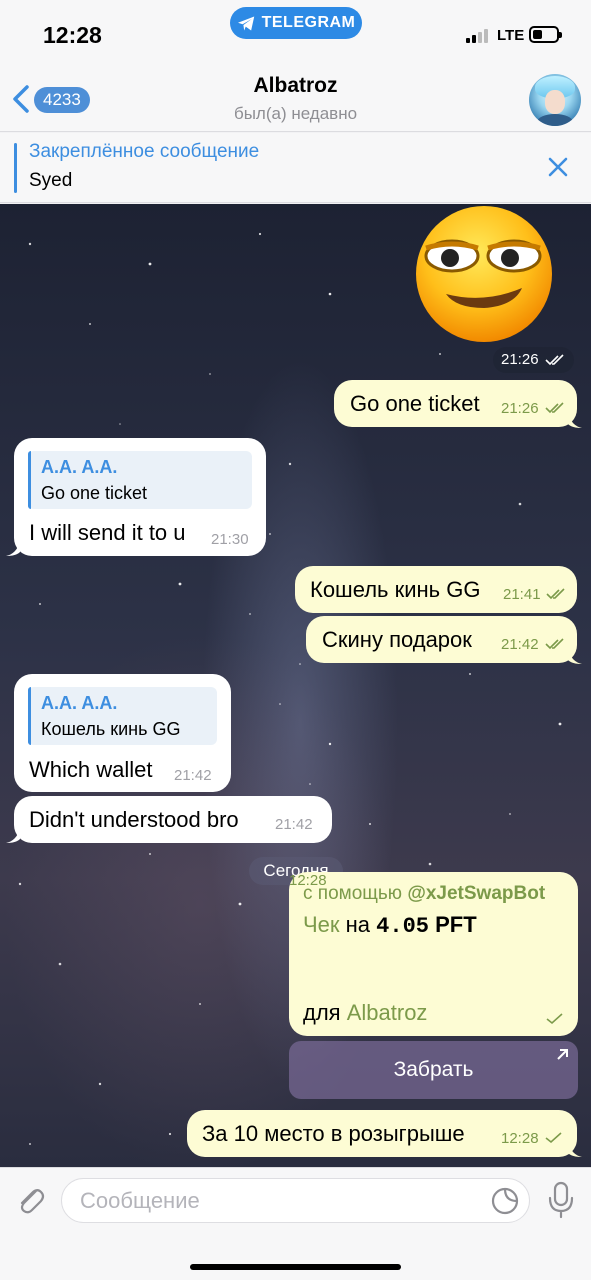 Image resolution: width=591 pixels, height=1280 pixels. What do you see at coordinates (387, 1012) in the screenshot?
I see `cheque-recipient: Albatroz` at bounding box center [387, 1012].